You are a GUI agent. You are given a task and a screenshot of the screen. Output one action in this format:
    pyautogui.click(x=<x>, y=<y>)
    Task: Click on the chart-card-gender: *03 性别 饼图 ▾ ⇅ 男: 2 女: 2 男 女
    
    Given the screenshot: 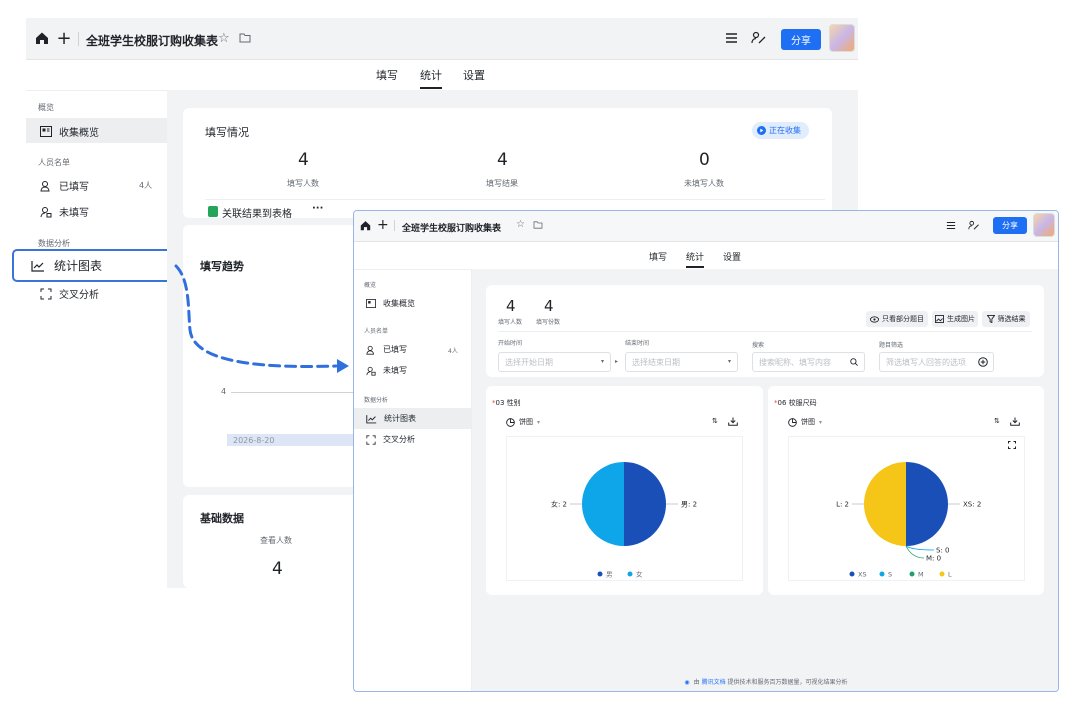 What is the action you would take?
    pyautogui.click(x=624, y=490)
    